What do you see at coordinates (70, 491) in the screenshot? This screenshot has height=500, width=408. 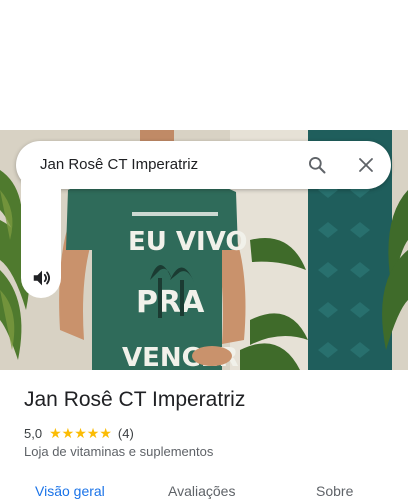 I see `tab-overview: Visão geral` at bounding box center [70, 491].